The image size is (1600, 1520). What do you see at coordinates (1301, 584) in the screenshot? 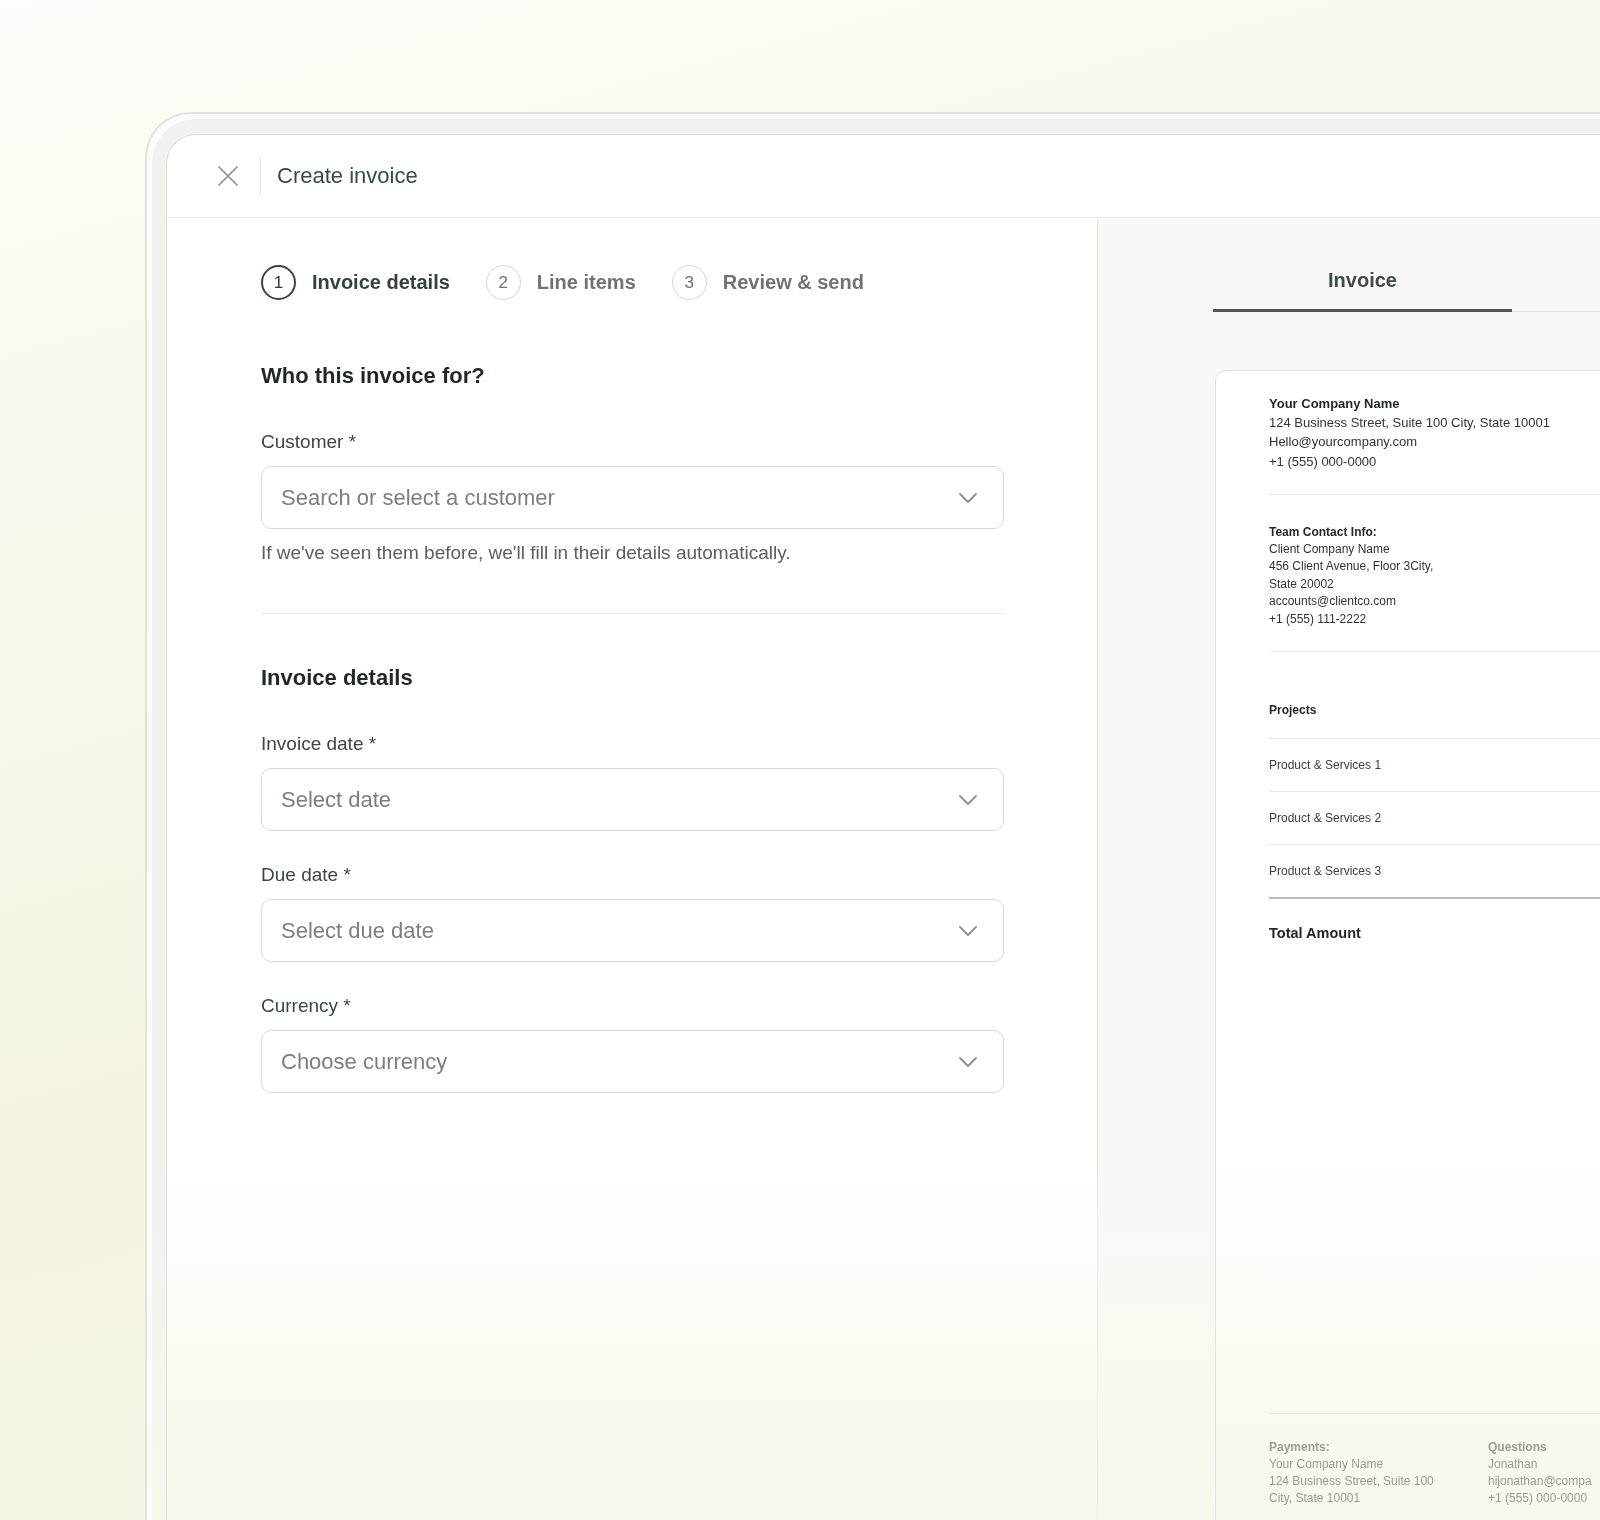
I see `client-detail: State 20002` at bounding box center [1301, 584].